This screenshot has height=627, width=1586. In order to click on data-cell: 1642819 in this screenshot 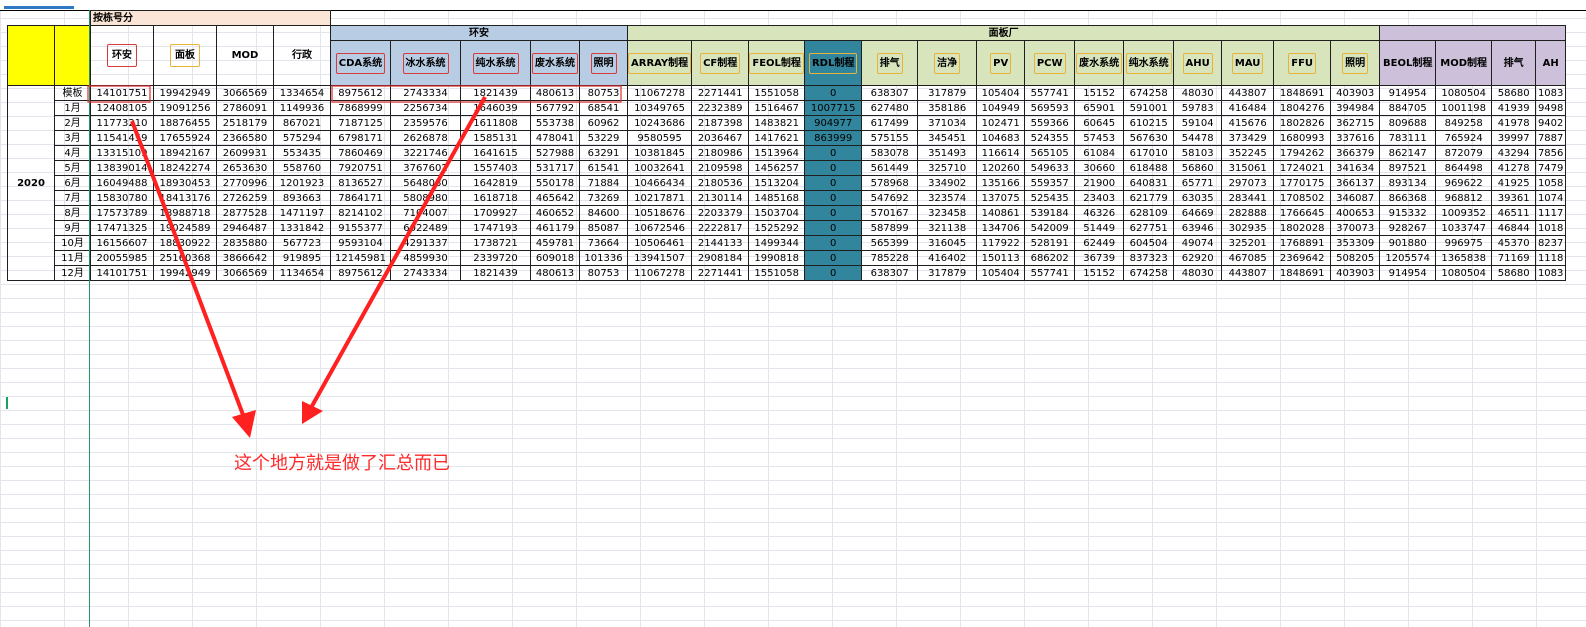, I will do `click(495, 183)`.